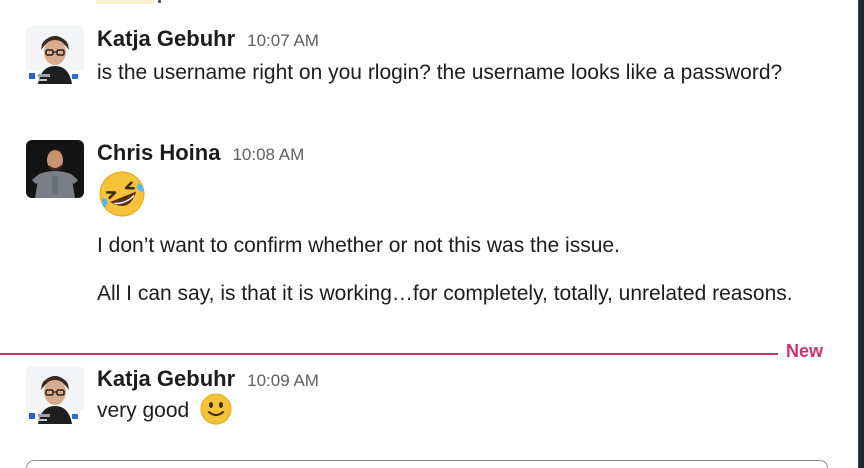  I want to click on previous-message-highlight, so click(125, 2).